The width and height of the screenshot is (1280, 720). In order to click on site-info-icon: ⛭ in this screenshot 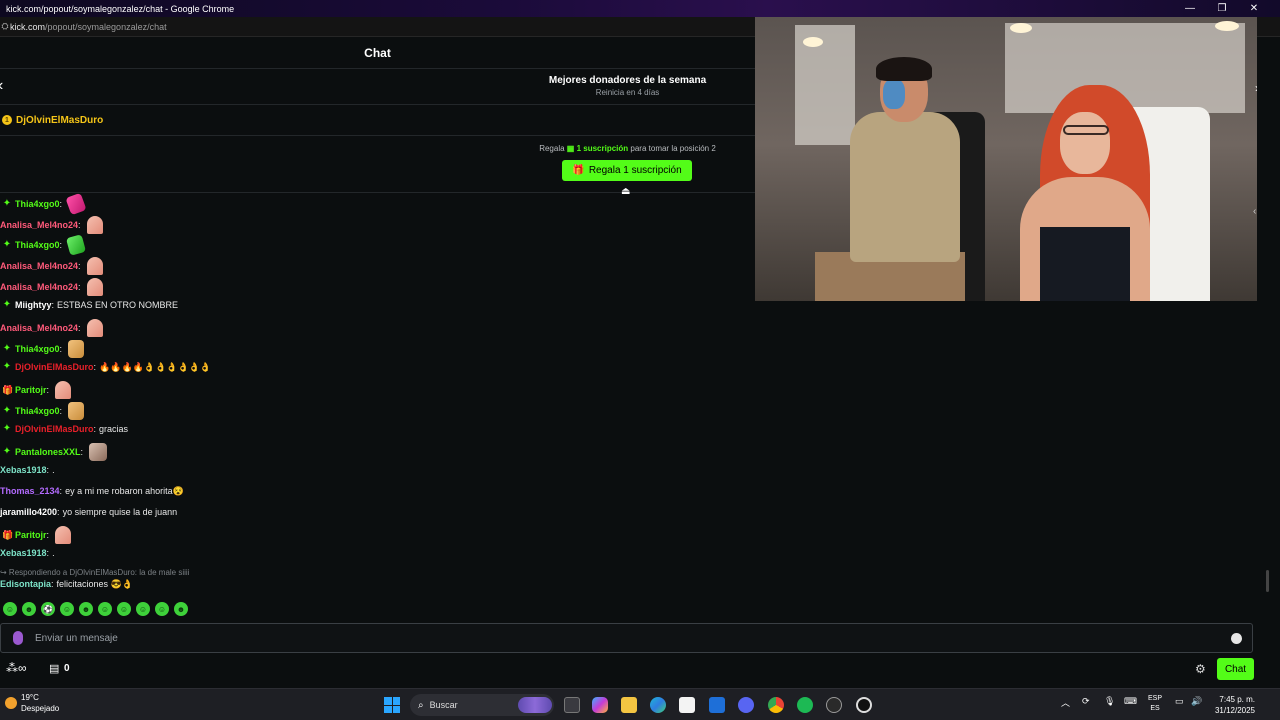, I will do `click(5, 27)`.